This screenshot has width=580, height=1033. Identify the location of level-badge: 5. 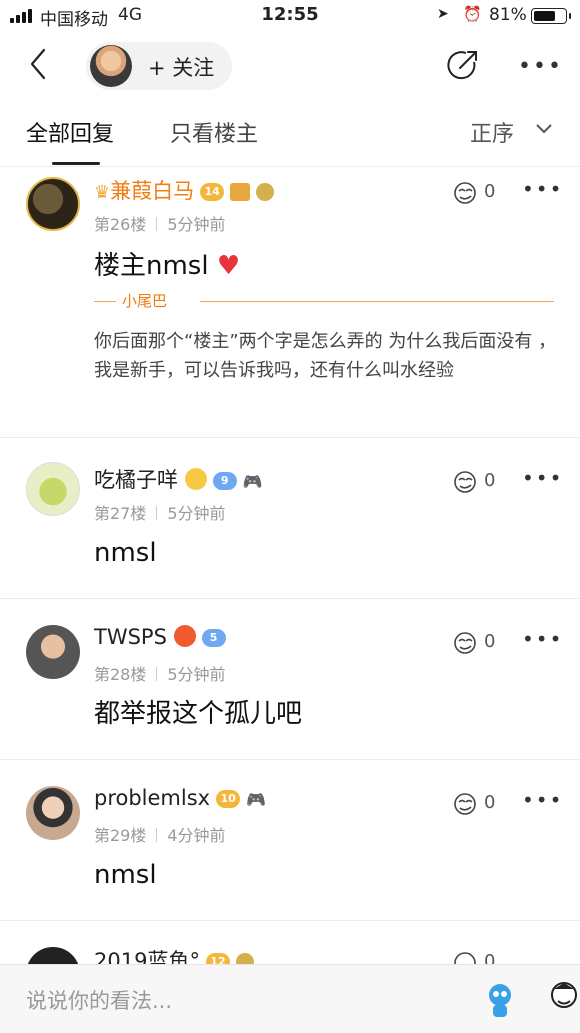
(213, 638).